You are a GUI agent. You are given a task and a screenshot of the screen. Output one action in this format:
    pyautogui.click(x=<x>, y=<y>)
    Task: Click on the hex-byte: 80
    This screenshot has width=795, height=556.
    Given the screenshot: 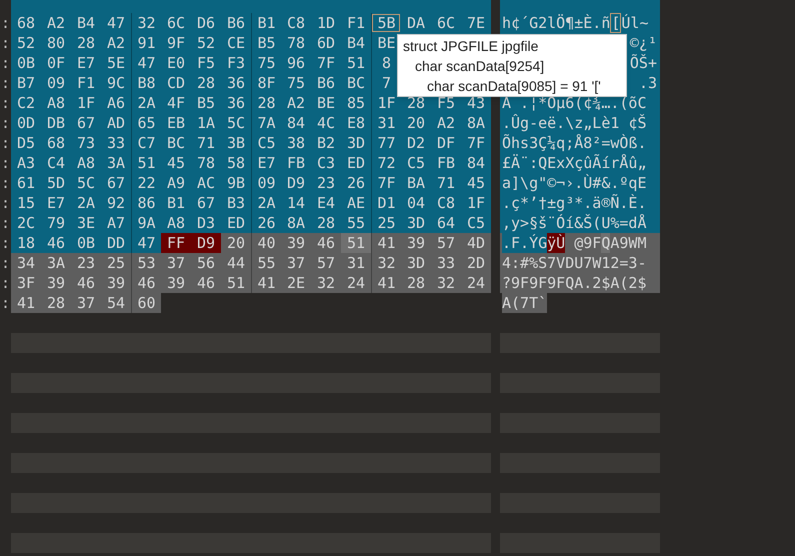 What is the action you would take?
    pyautogui.click(x=56, y=43)
    